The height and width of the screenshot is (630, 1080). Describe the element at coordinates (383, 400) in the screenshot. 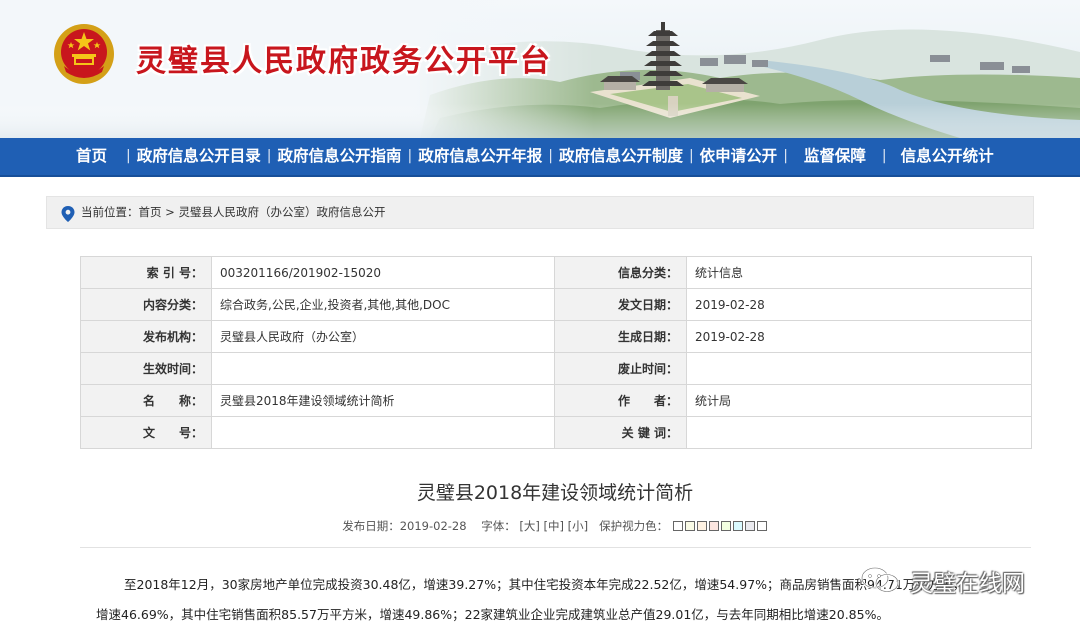

I see `meta-value-name: 灵璧县2018年建设领域统计简析` at that location.